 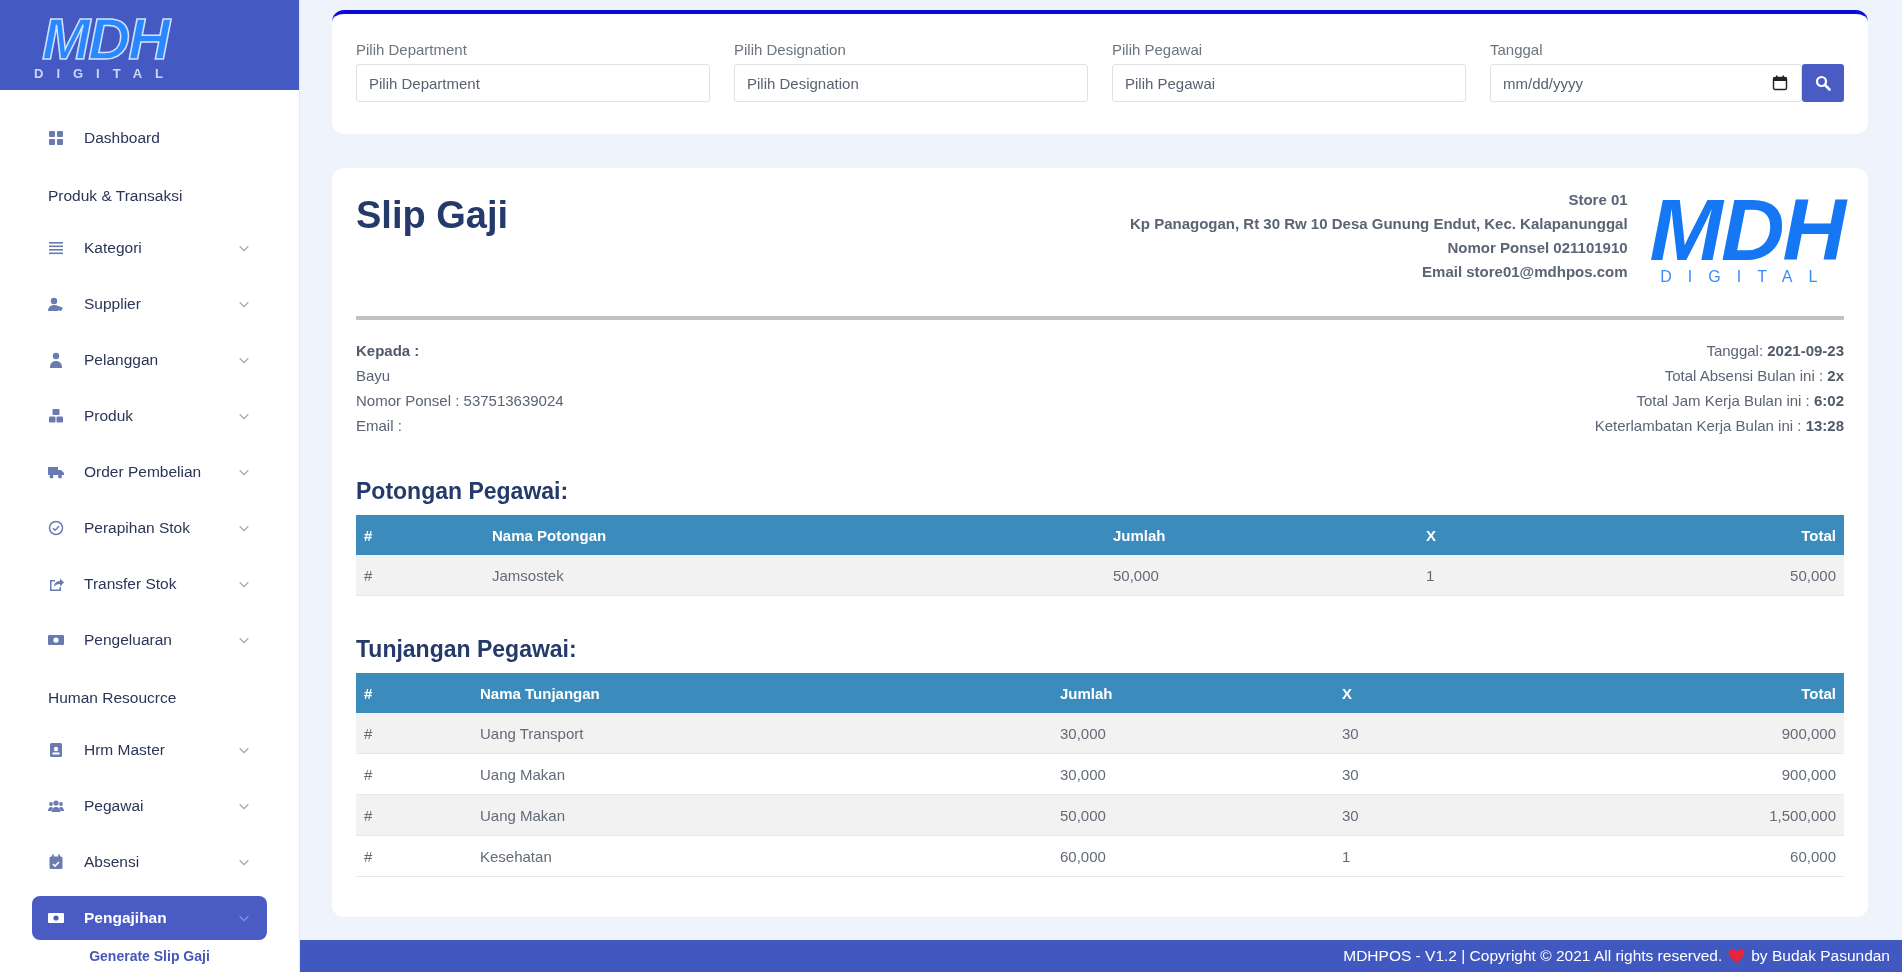 I want to click on summary-text: Total Absensi Bulan ini : 2x, so click(x=1753, y=376).